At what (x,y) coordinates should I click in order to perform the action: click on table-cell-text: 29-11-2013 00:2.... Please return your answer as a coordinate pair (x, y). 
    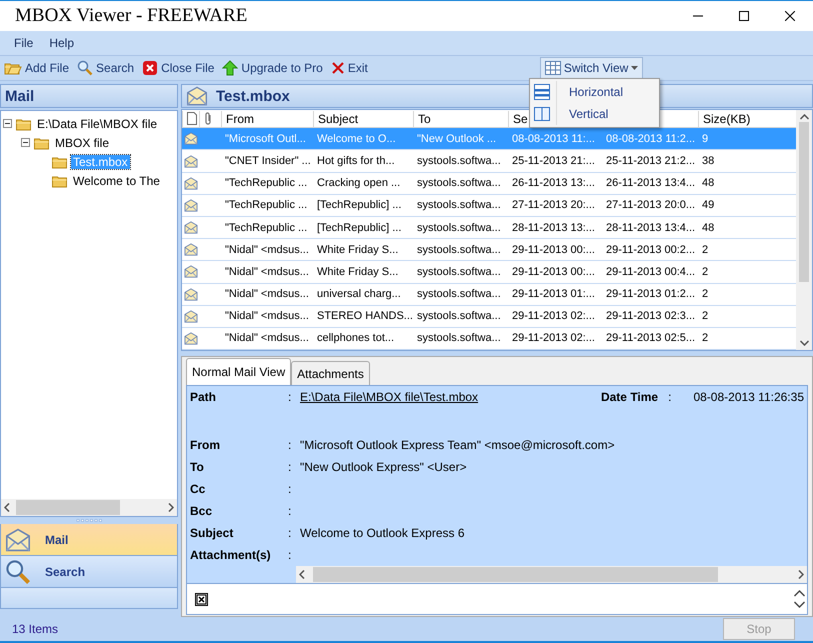
    Looking at the image, I should click on (650, 250).